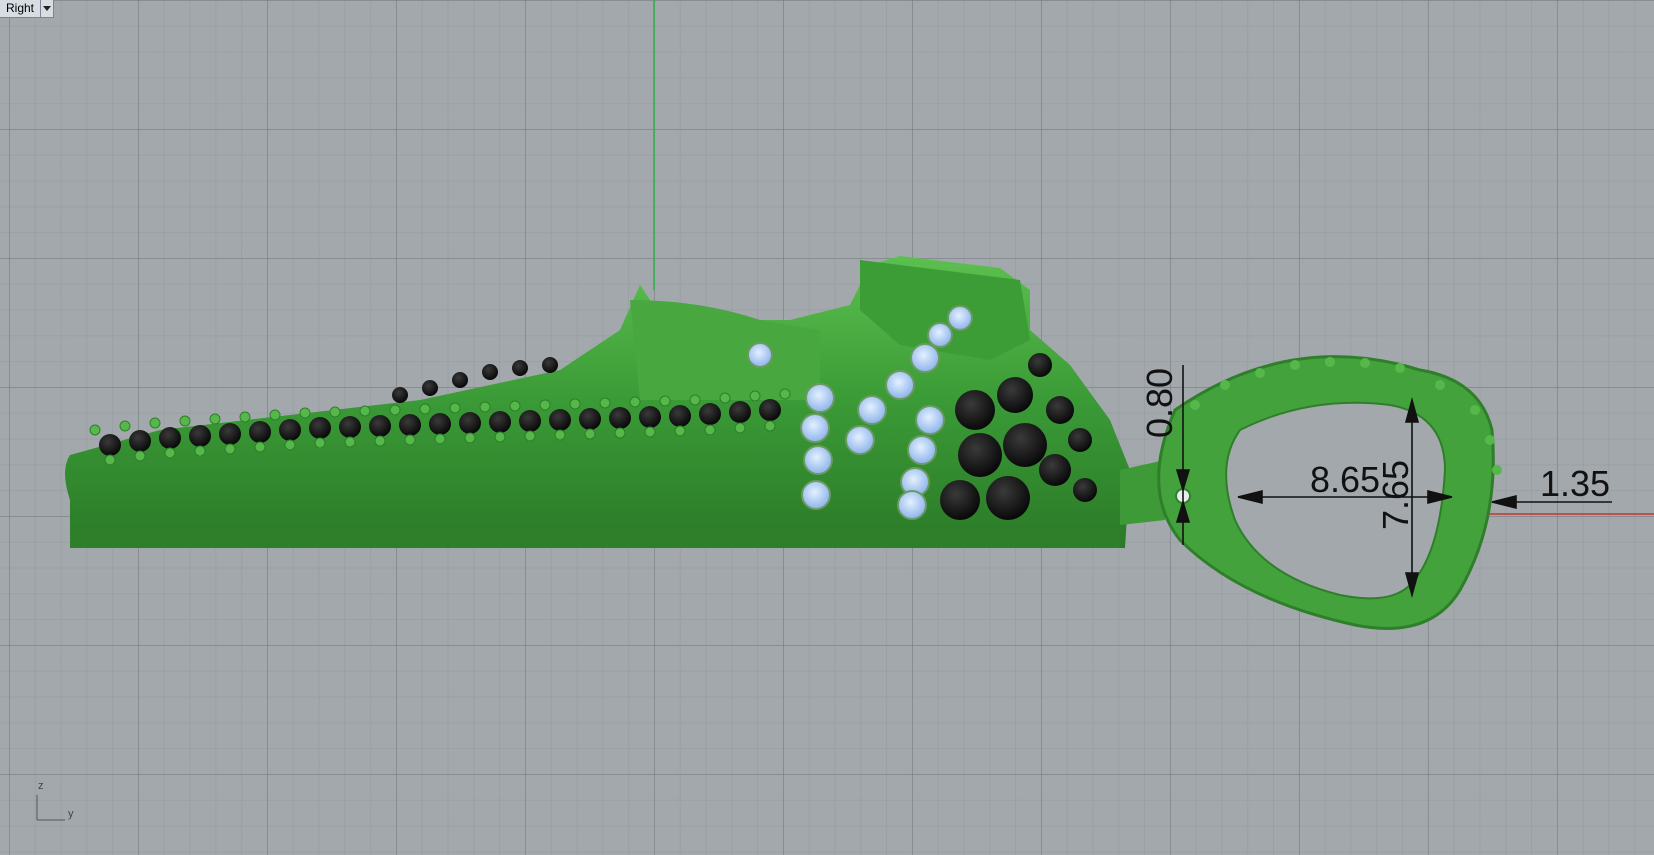  Describe the element at coordinates (50, 808) in the screenshot. I see `axis-gizmo-icon` at that location.